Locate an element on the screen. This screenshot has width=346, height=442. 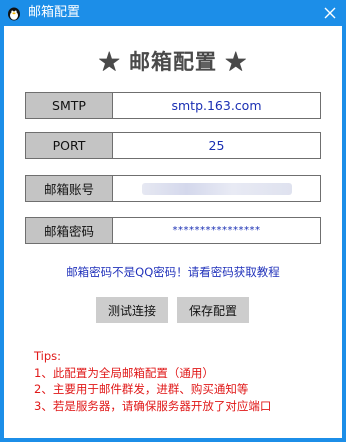
account-label: 邮箱账号 is located at coordinates (69, 188).